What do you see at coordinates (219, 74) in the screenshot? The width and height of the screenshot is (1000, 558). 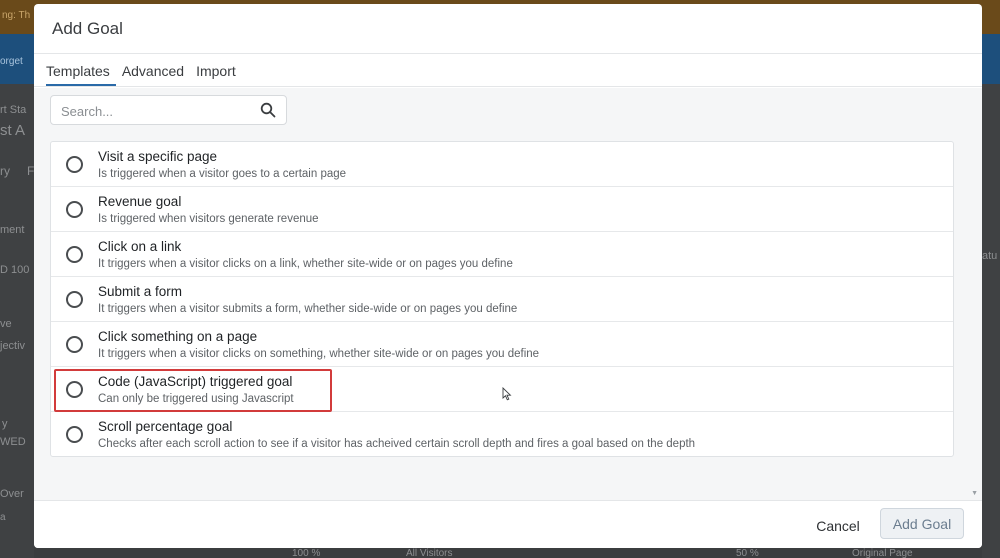 I see `tab-import: Import` at bounding box center [219, 74].